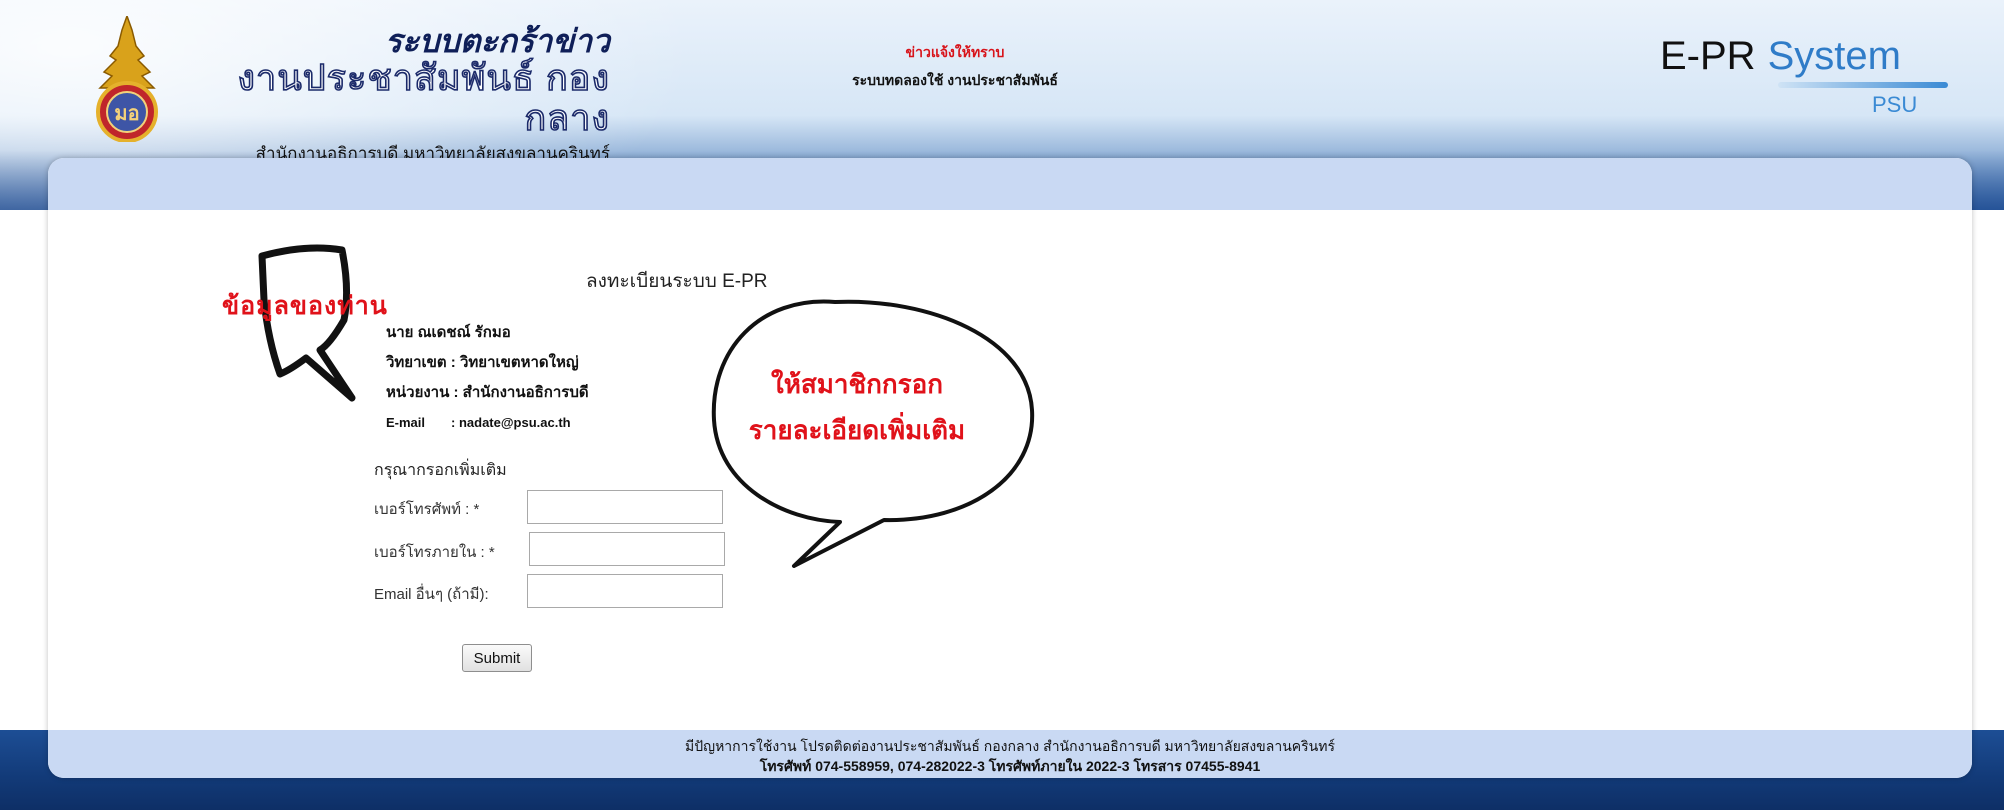 Image resolution: width=2004 pixels, height=810 pixels. Describe the element at coordinates (487, 392) in the screenshot. I see `user-unit: หน่วยงาน : สำนักงานอธิการบดี` at that location.